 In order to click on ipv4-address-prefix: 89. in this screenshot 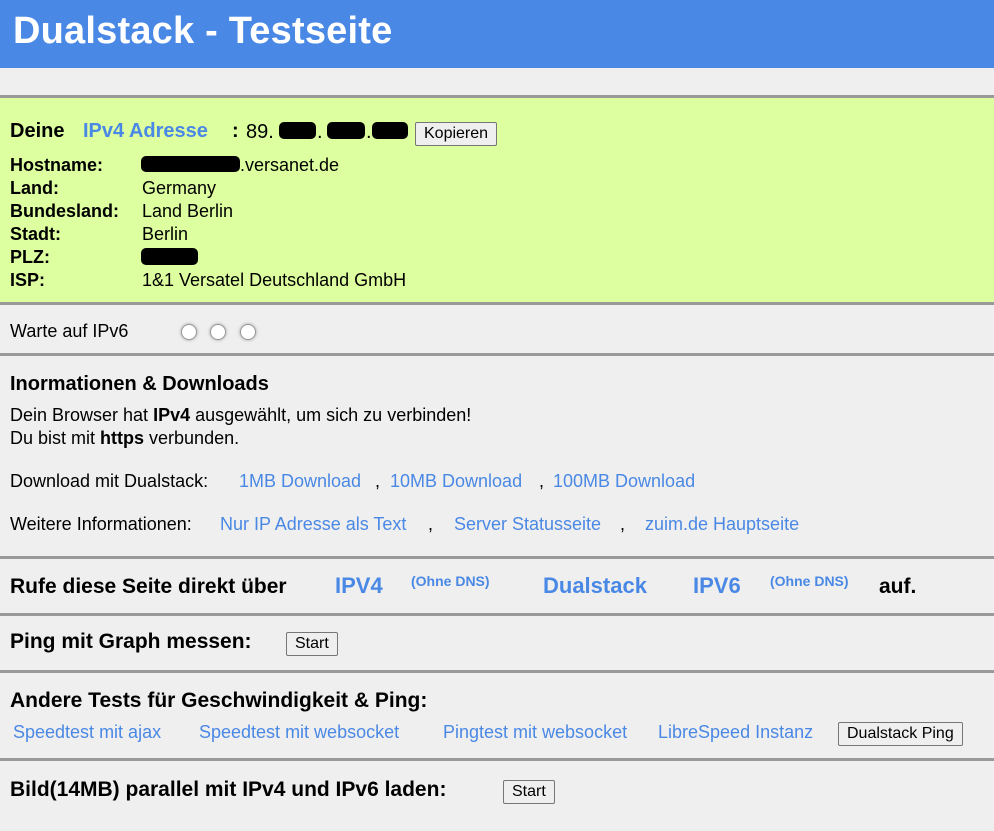, I will do `click(260, 132)`.